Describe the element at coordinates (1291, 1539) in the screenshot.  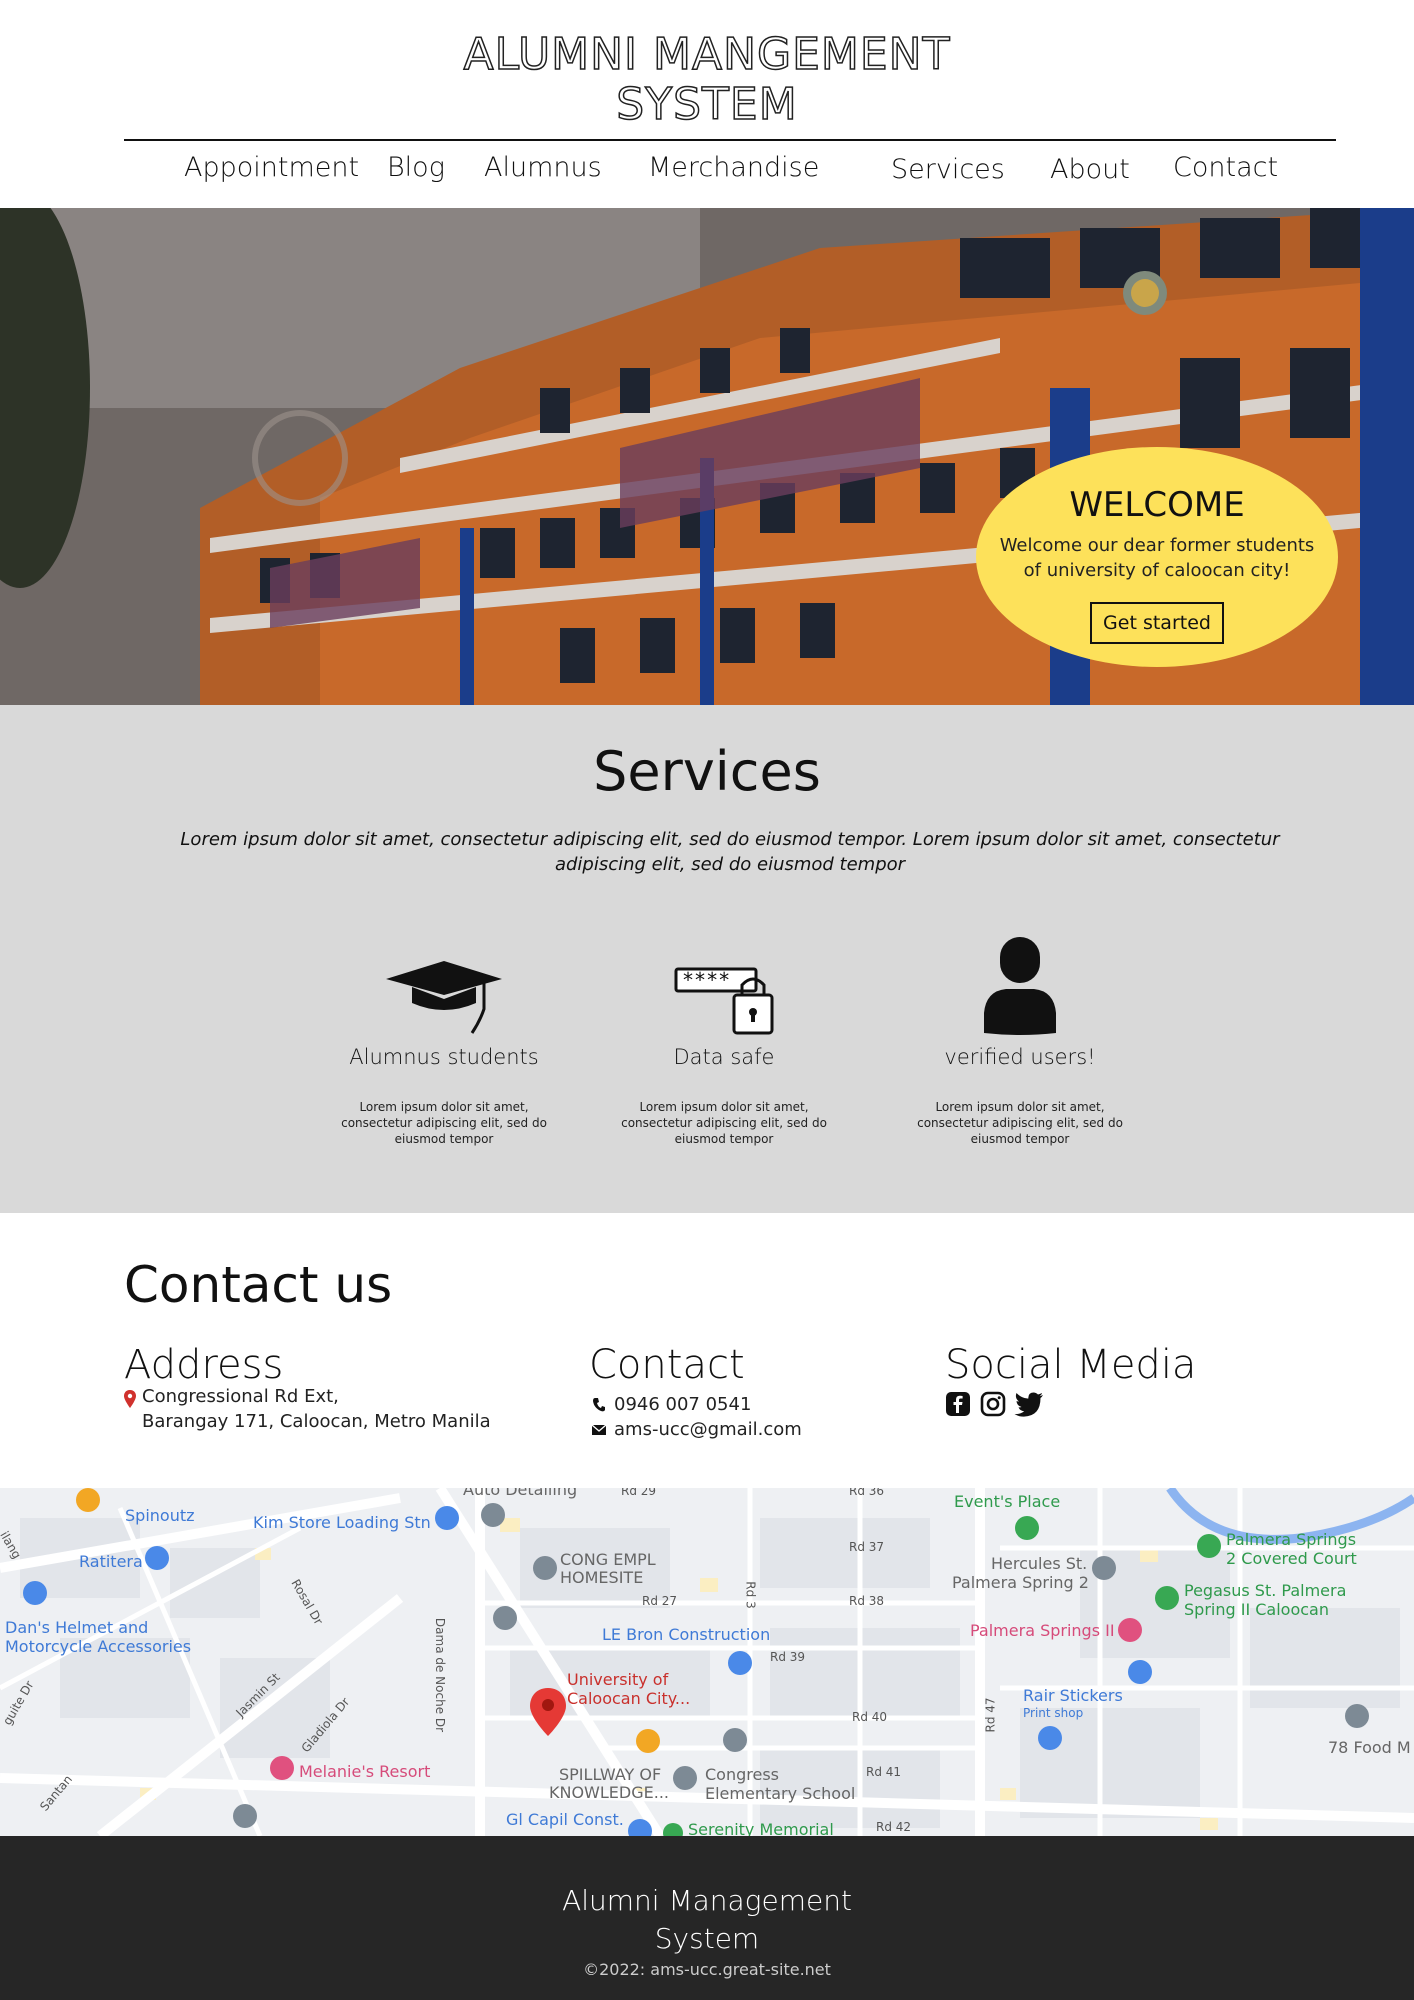
I see `map-place-palmera-court-1: Palmera Springs` at that location.